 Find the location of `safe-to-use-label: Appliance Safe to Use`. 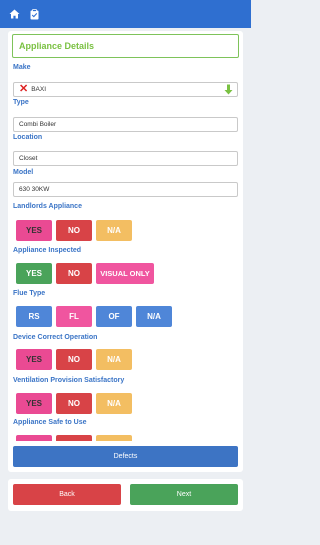

safe-to-use-label: Appliance Safe to Use is located at coordinates (50, 422).